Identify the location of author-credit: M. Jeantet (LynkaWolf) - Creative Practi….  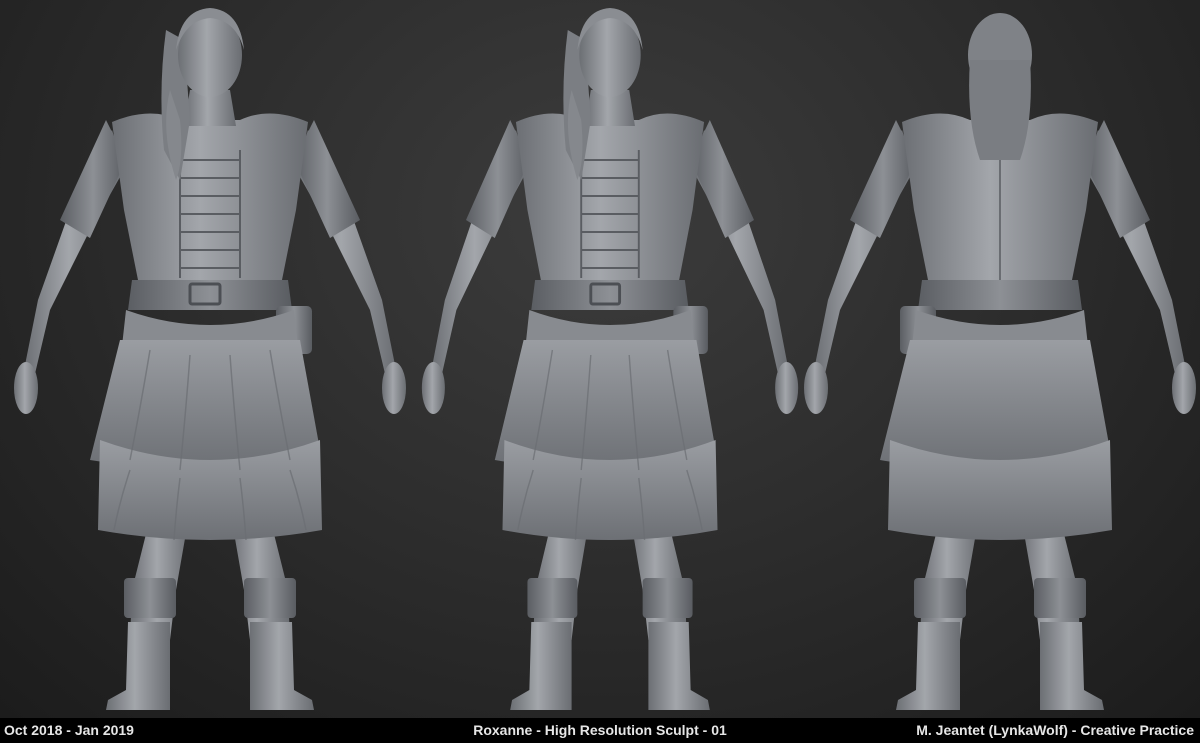
(1055, 730).